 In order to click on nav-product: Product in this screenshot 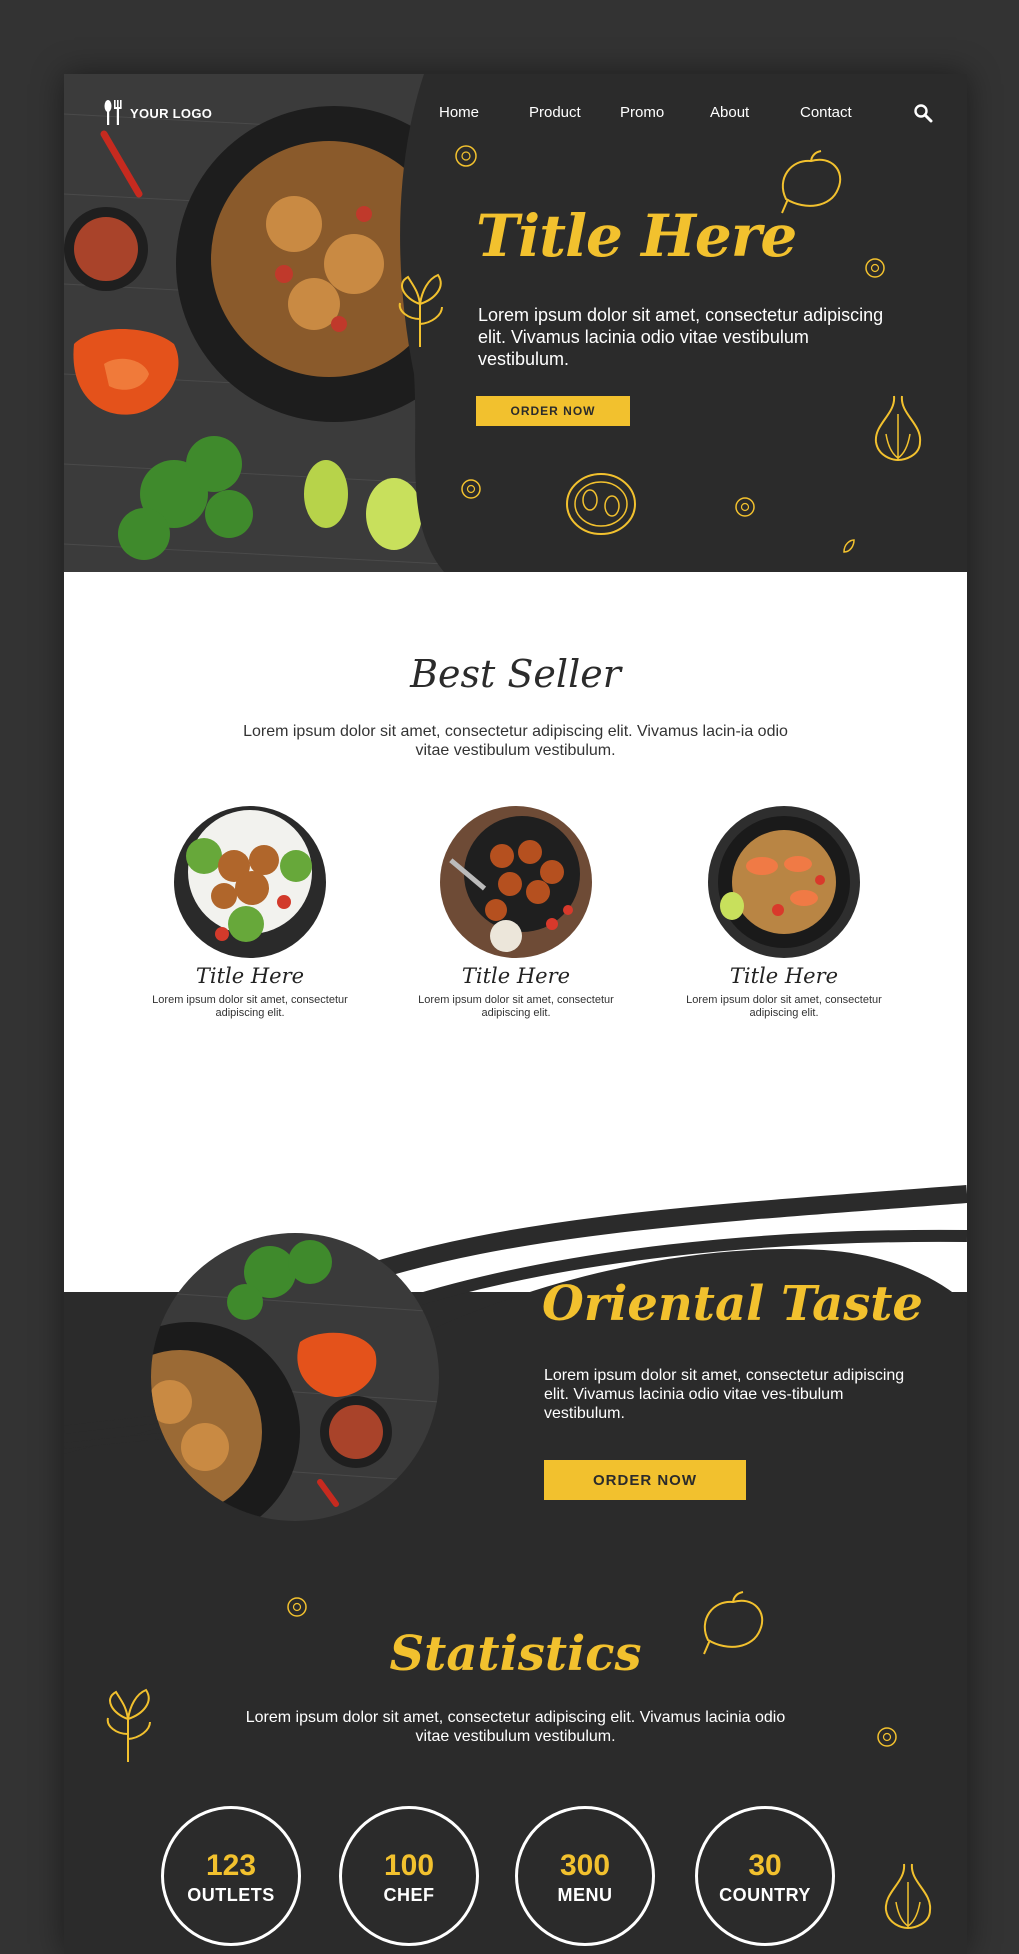, I will do `click(555, 112)`.